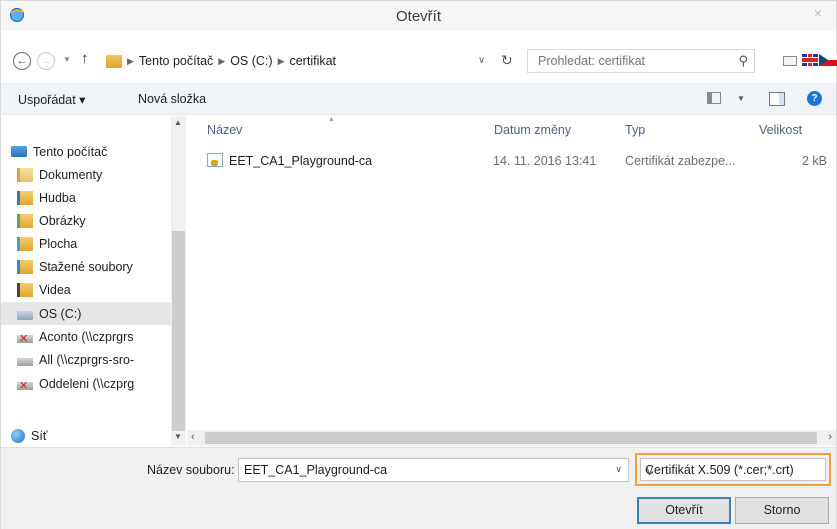  Describe the element at coordinates (176, 61) in the screenshot. I see `breadcrumb-item-this-pc: Tento počítač` at that location.